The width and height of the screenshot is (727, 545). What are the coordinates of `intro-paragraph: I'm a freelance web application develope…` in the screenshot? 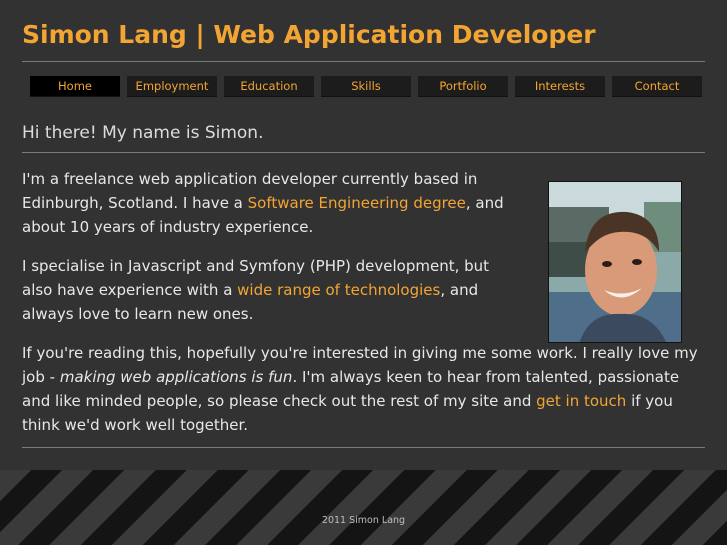 It's located at (267, 203).